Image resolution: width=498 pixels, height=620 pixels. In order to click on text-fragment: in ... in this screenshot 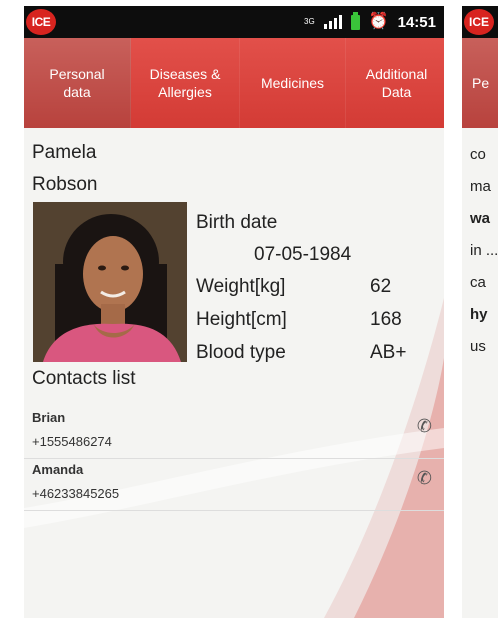, I will do `click(484, 250)`.